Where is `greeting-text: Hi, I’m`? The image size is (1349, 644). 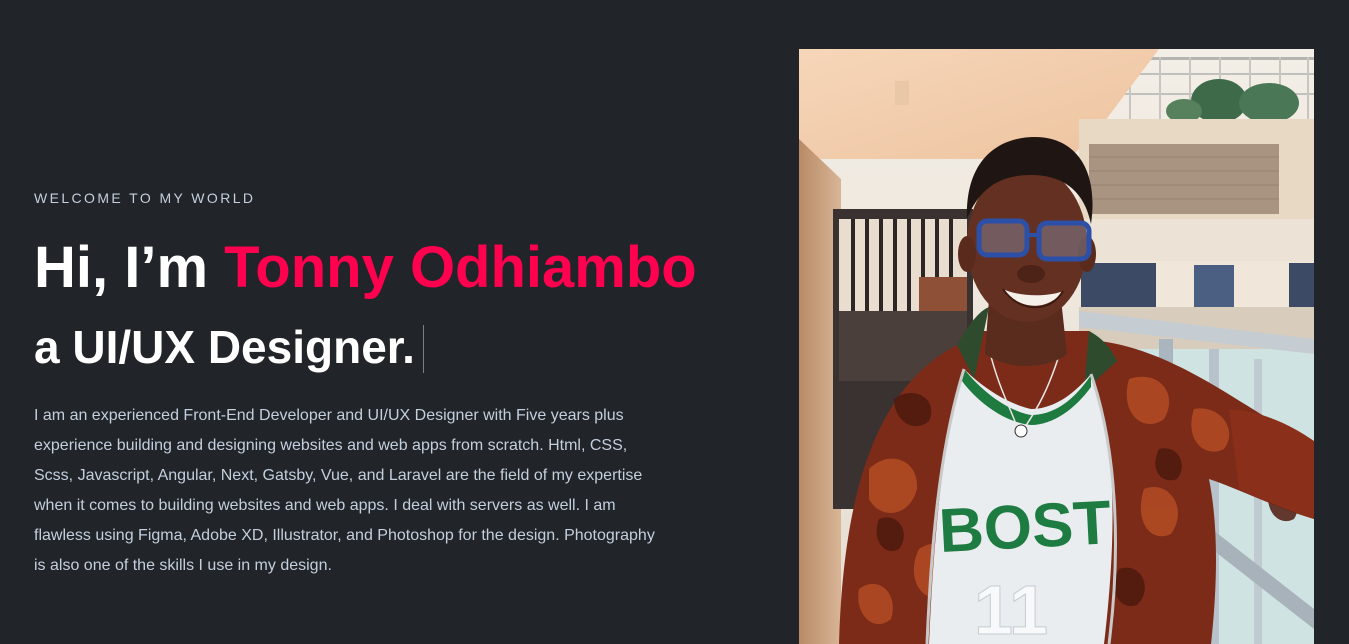 greeting-text: Hi, I’m is located at coordinates (129, 267).